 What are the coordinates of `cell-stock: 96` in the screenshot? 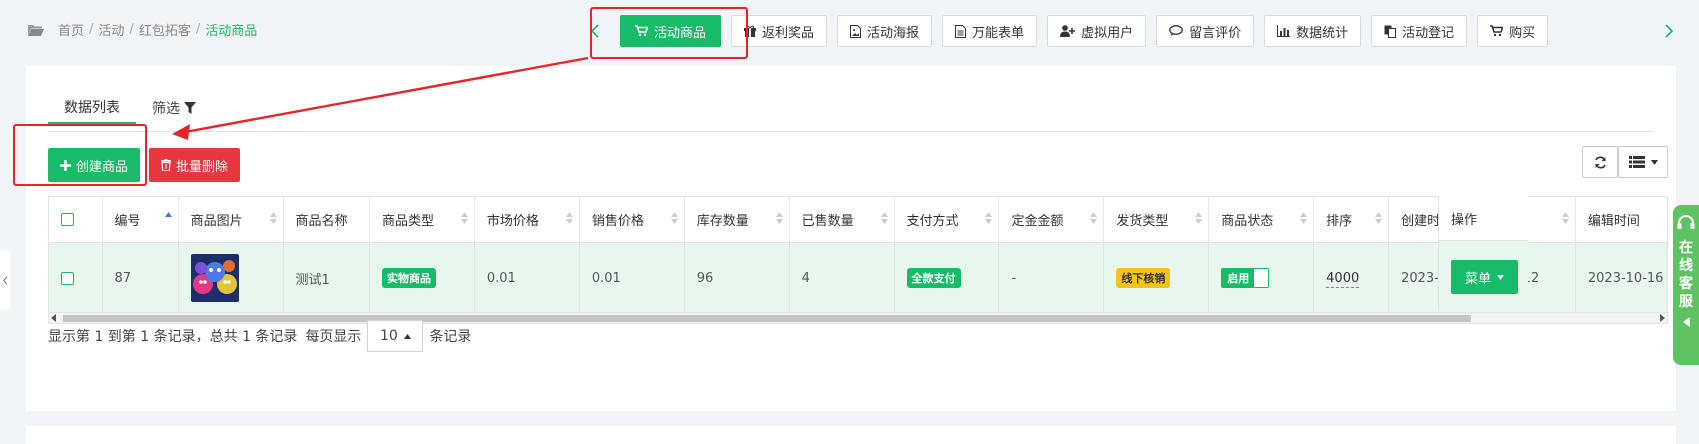 It's located at (737, 278).